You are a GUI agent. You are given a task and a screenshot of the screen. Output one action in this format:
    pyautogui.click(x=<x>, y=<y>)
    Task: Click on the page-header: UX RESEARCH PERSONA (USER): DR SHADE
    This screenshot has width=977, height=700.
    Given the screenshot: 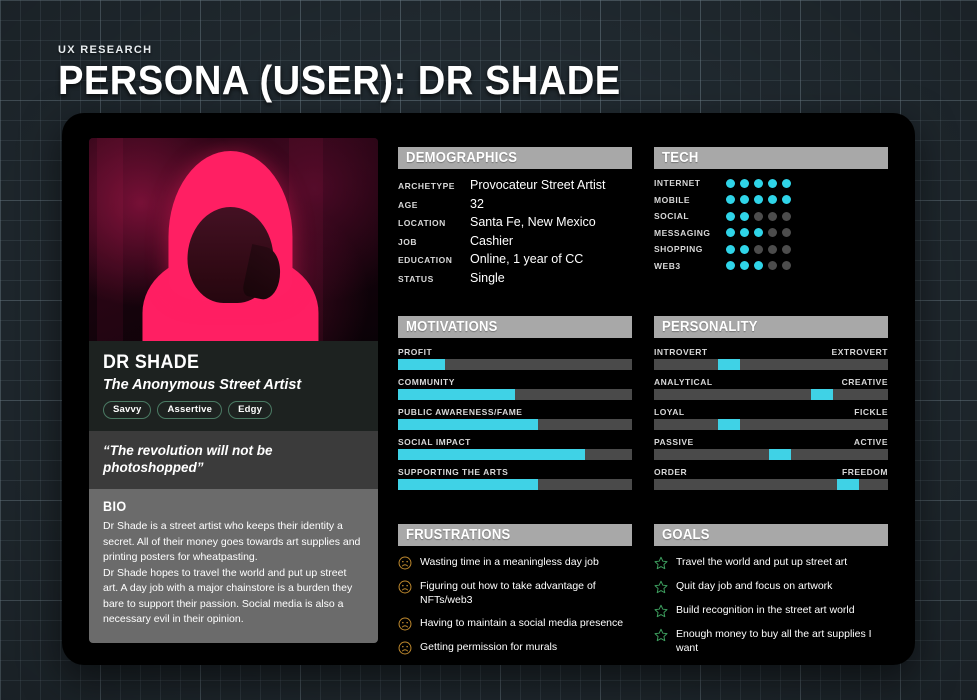 What is the action you would take?
    pyautogui.click(x=360, y=73)
    